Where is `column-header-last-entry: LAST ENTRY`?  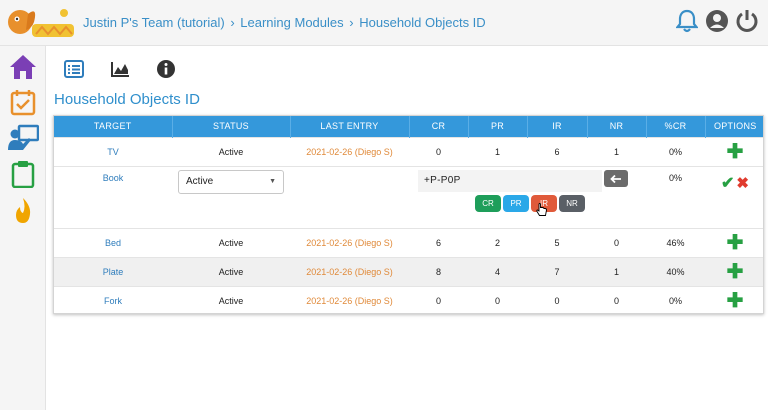
column-header-last-entry: LAST ENTRY is located at coordinates (350, 126).